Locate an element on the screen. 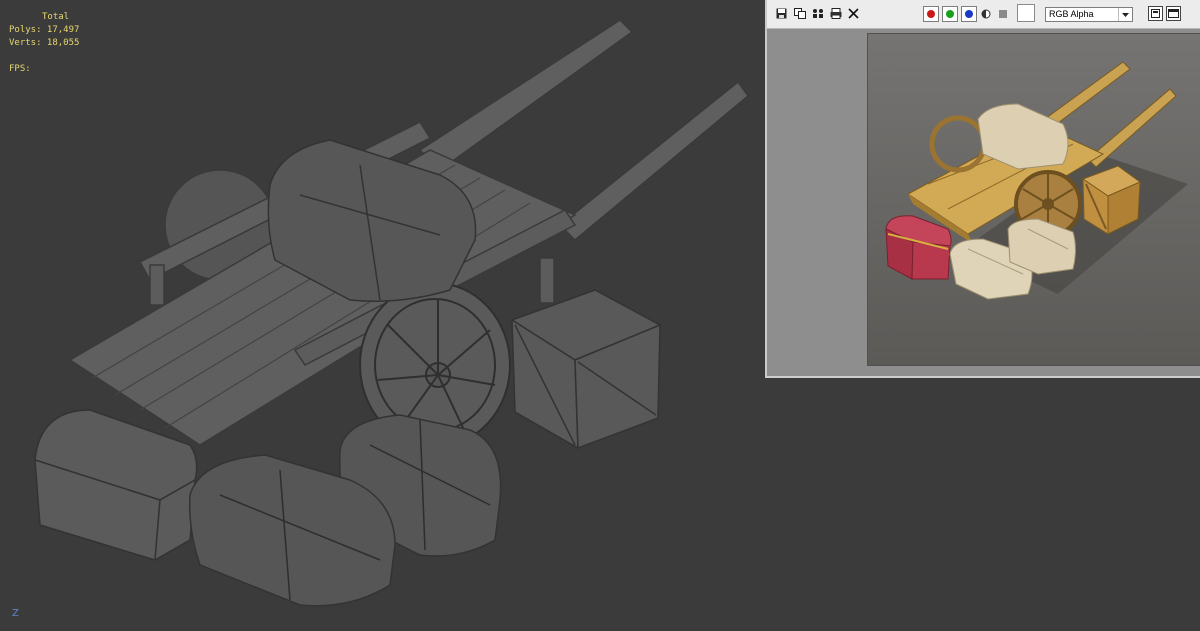  display-channel-value: RGB Alpha is located at coordinates (1071, 14).